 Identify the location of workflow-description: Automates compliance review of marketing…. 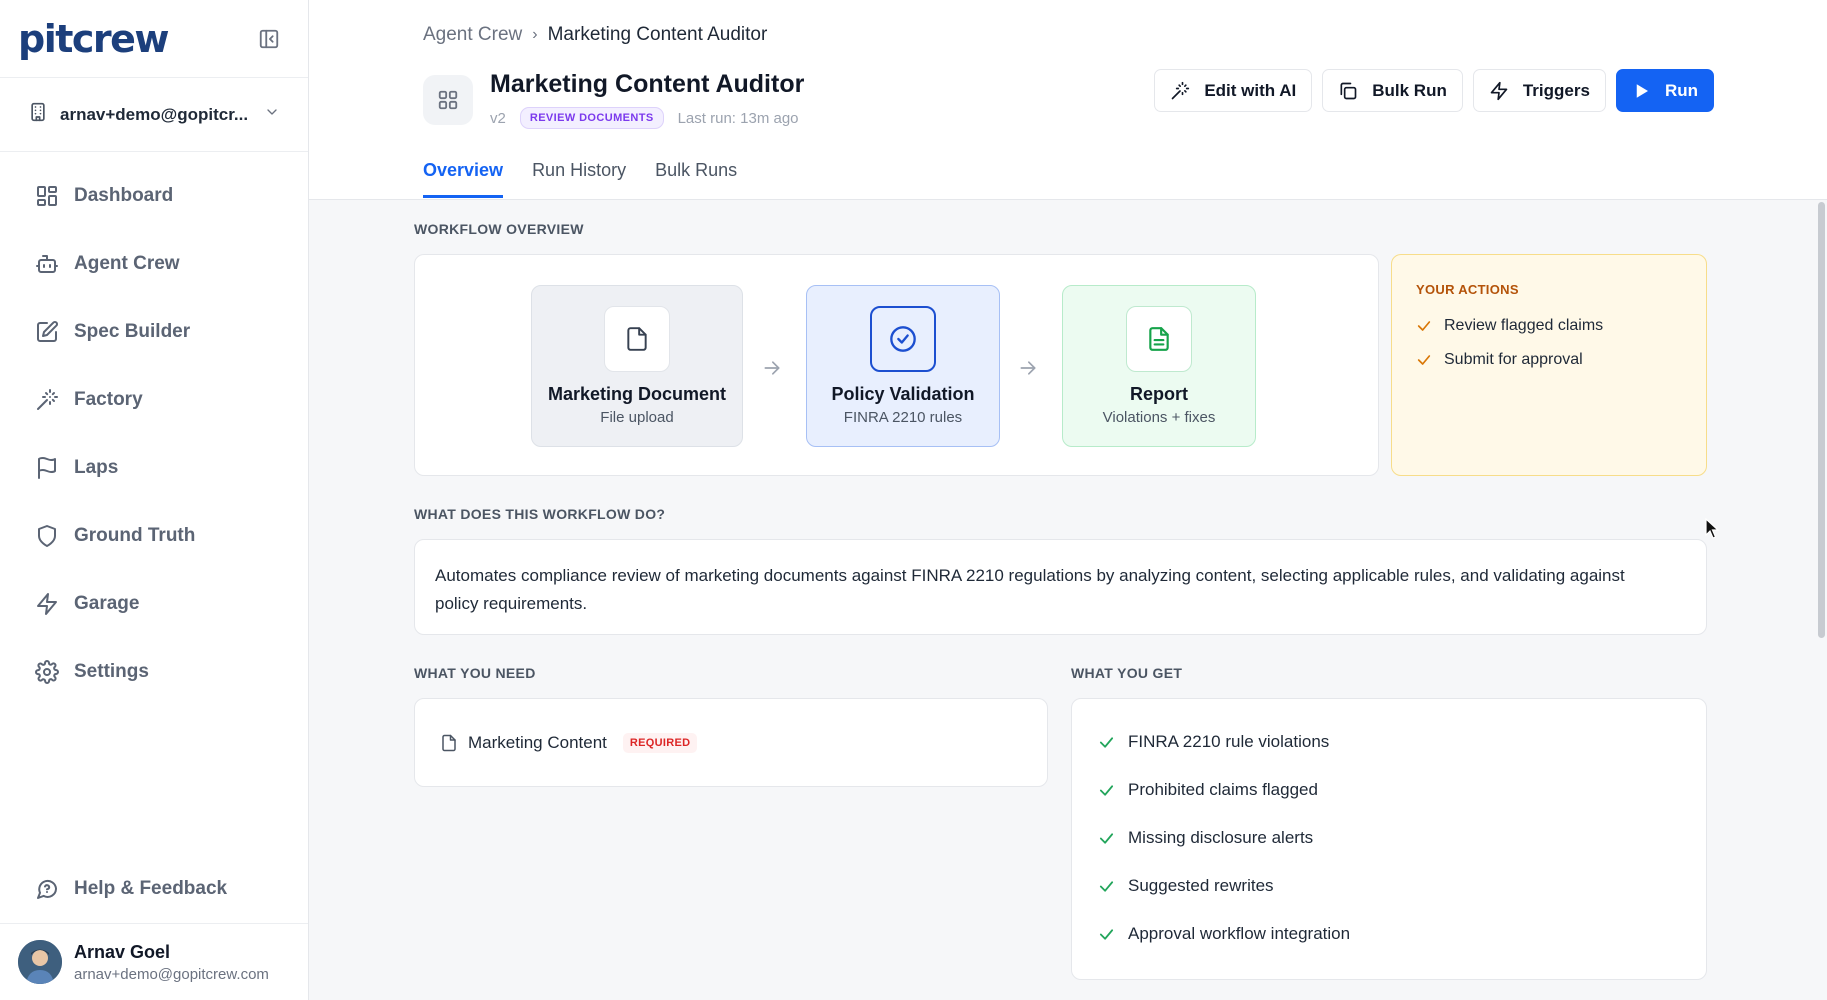
(1030, 589).